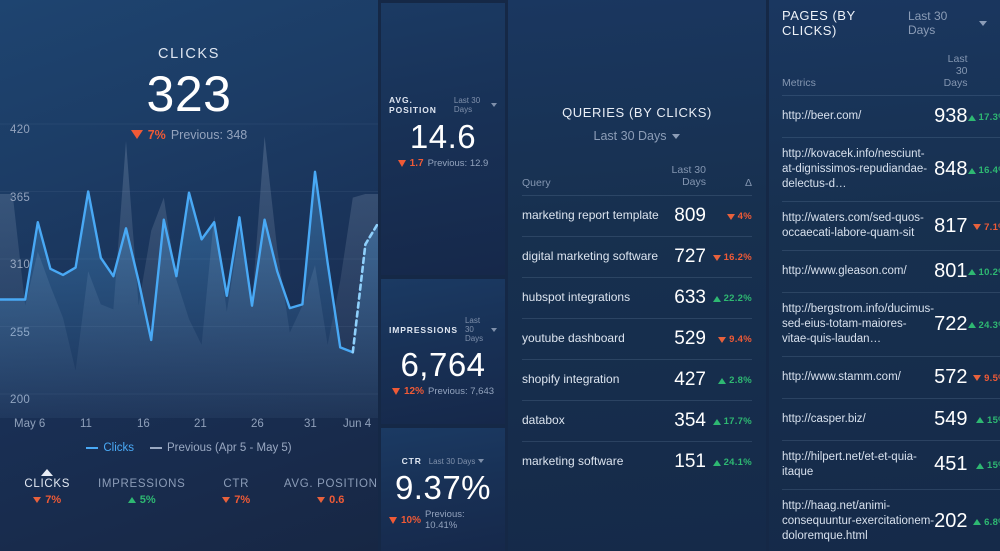  I want to click on row-value: 202, so click(951, 519).